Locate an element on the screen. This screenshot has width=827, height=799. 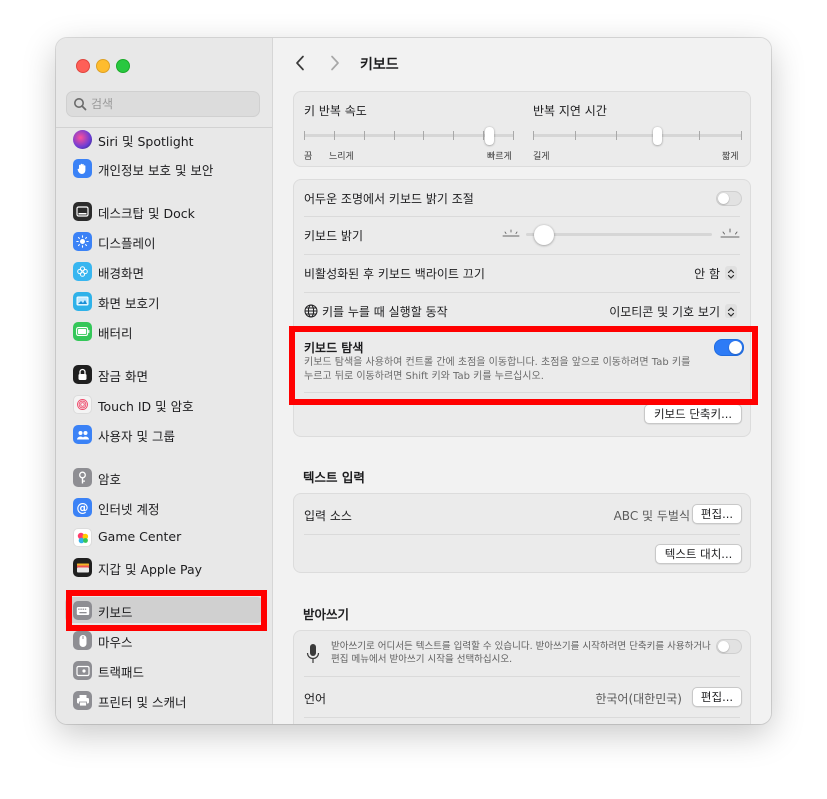
sidebar-item-internet-accounts: @ 인터넷 계정 is located at coordinates (164, 507).